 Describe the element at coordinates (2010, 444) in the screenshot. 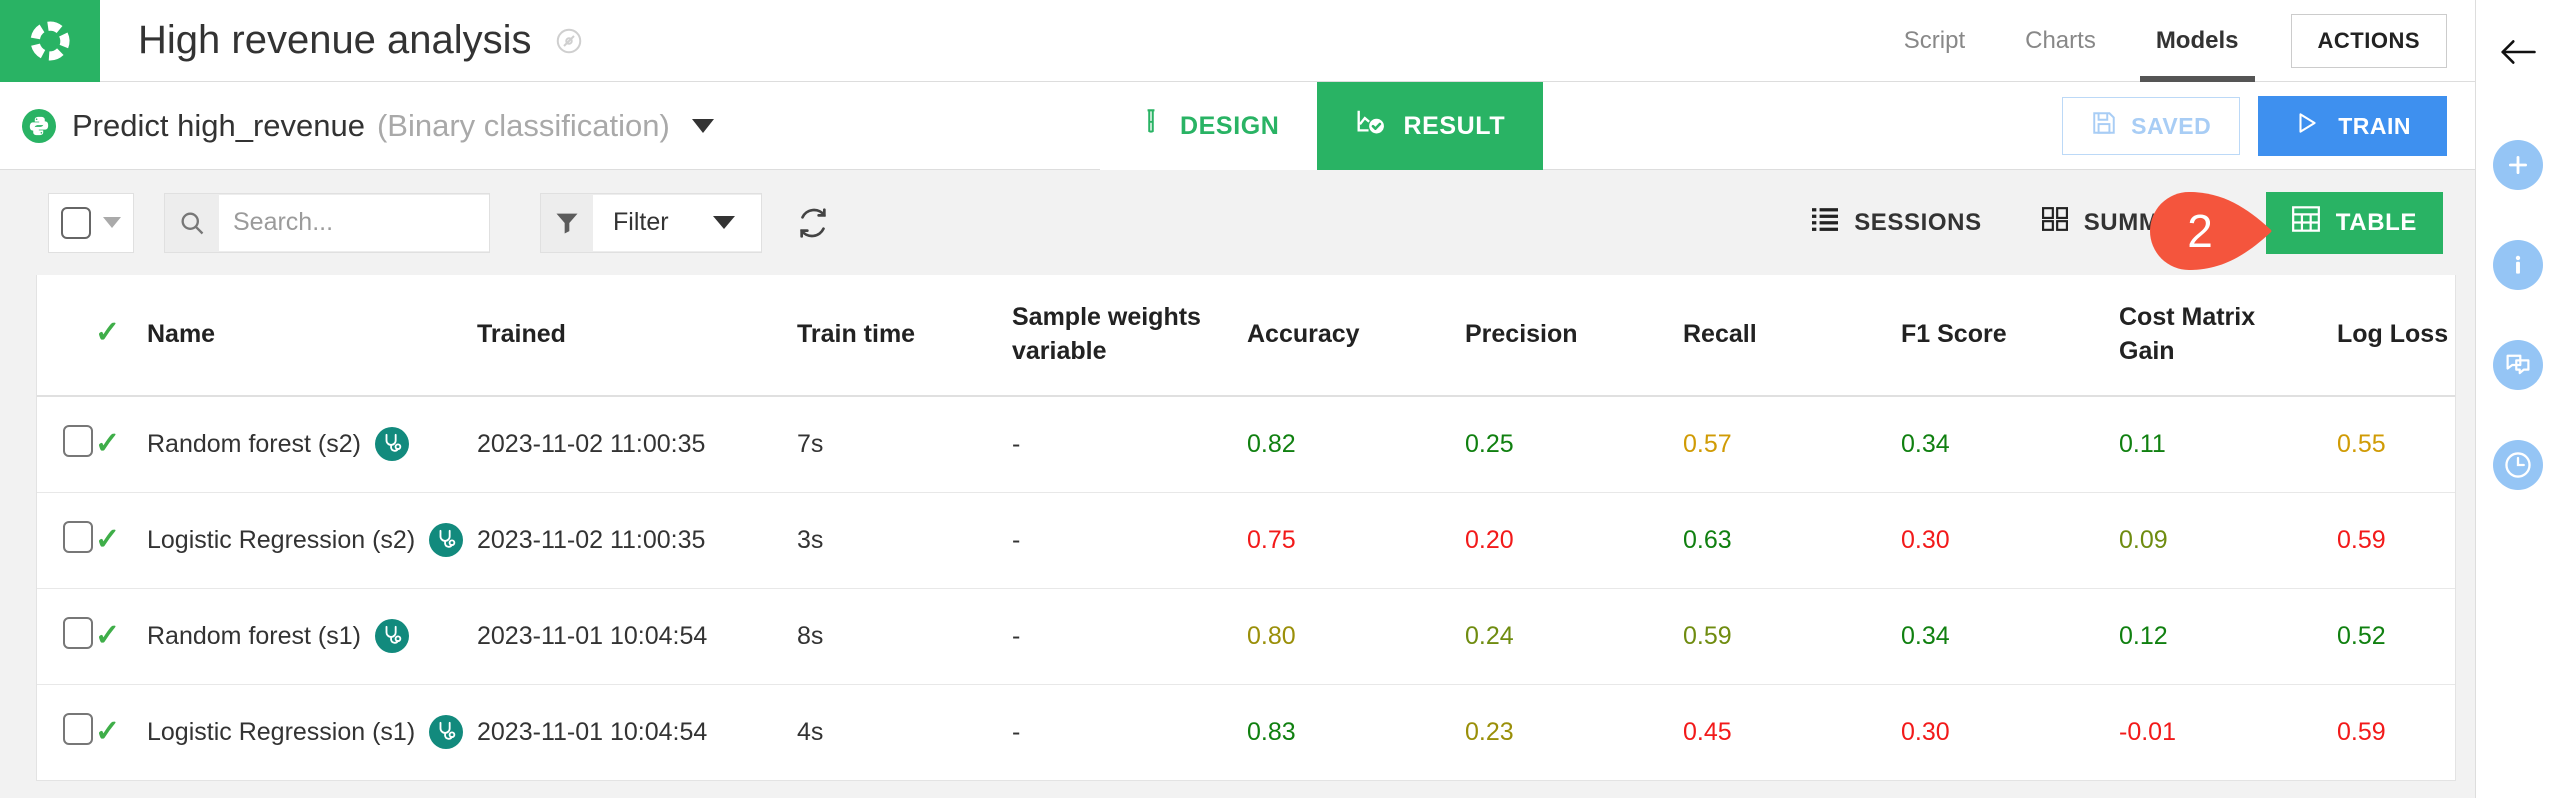

I see `cell-f1-score: 0.34` at that location.